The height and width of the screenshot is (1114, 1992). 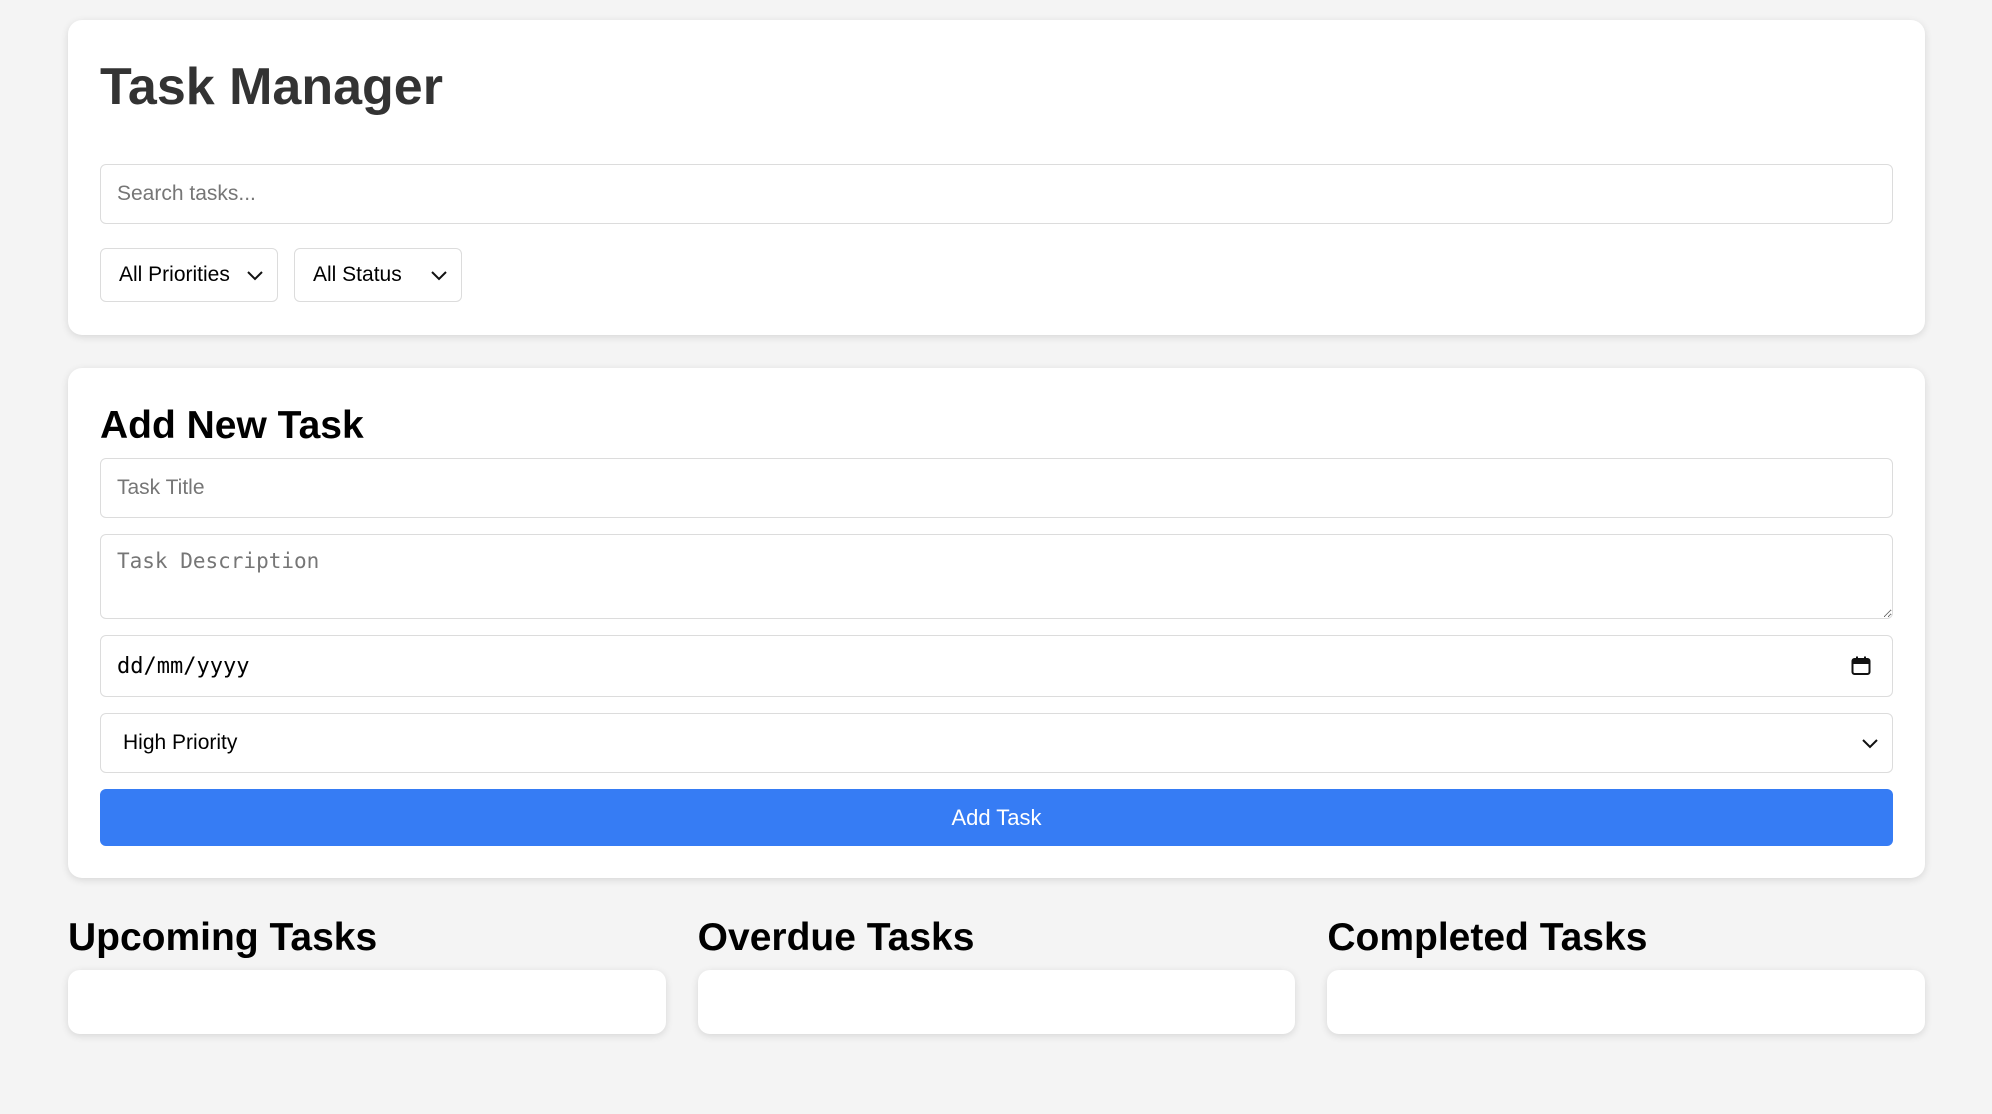 What do you see at coordinates (223, 937) in the screenshot?
I see `upcoming-tasks-heading: Upcoming Tasks` at bounding box center [223, 937].